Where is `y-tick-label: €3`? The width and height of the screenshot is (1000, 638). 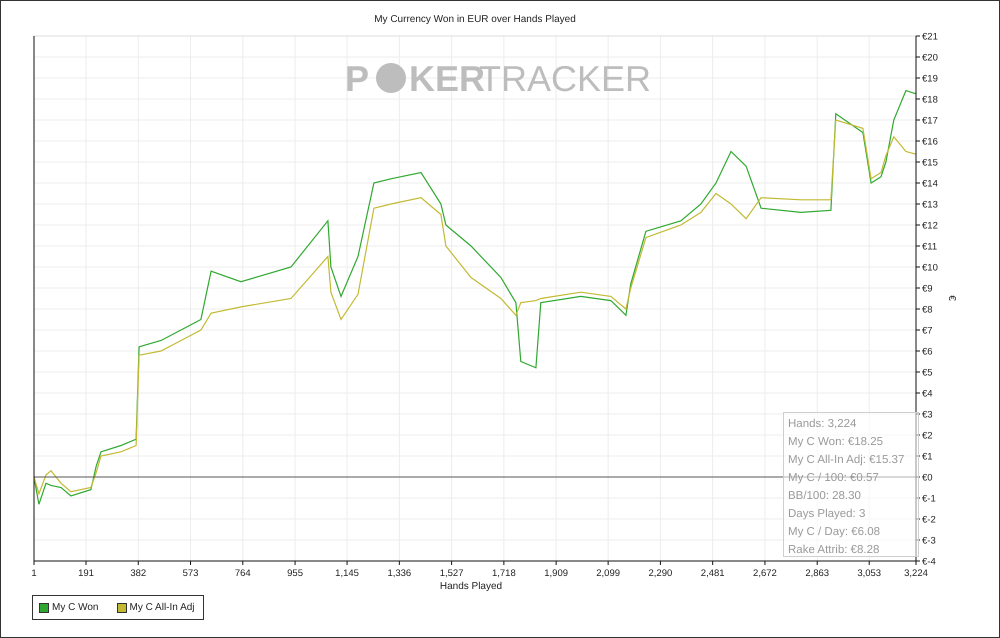 y-tick-label: €3 is located at coordinates (927, 415).